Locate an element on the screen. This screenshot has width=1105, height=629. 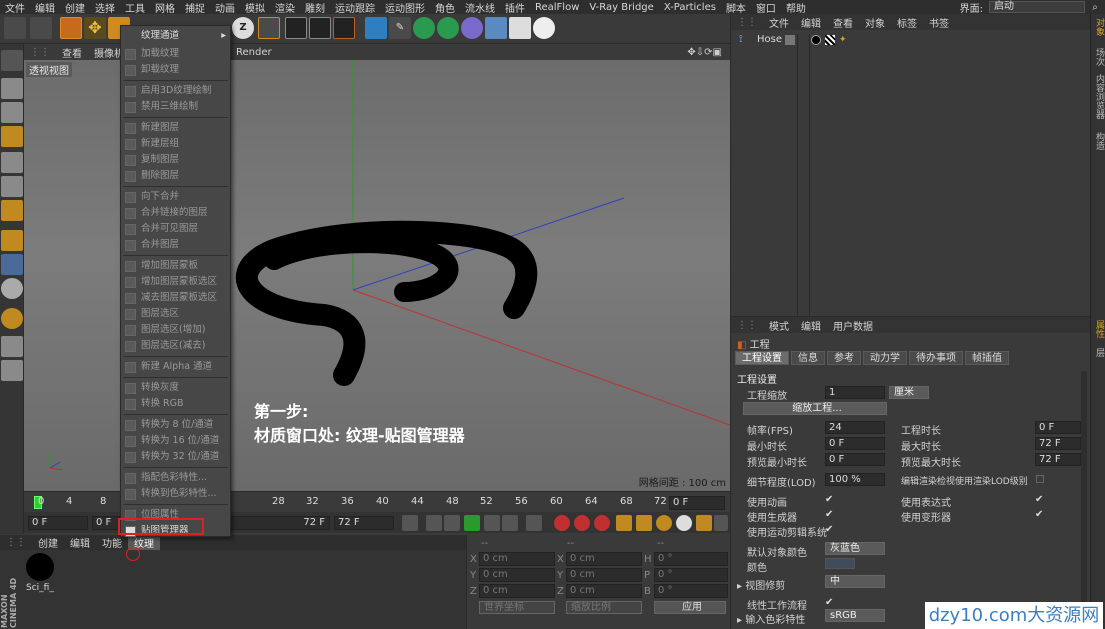
side-tab-attributes: 属性 is located at coordinates (1099, 329).